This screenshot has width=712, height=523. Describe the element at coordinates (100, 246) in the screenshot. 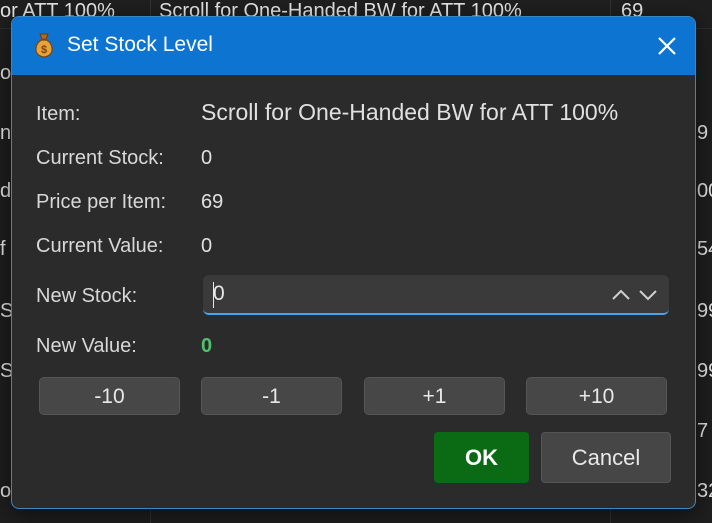

I see `current-value-label: Current Value:` at that location.